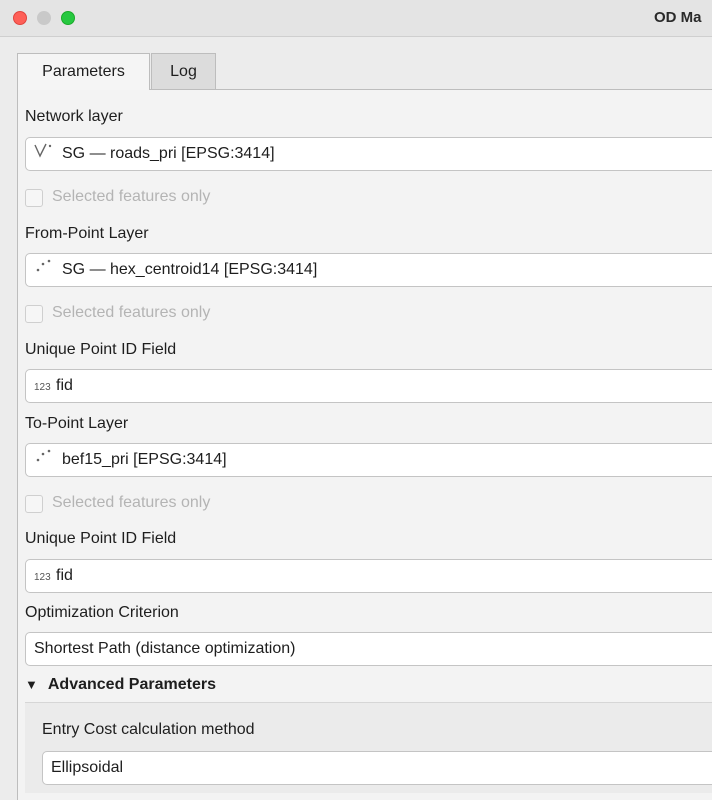 The image size is (712, 800). Describe the element at coordinates (87, 767) in the screenshot. I see `entry-cost-value: Ellipsoidal` at that location.